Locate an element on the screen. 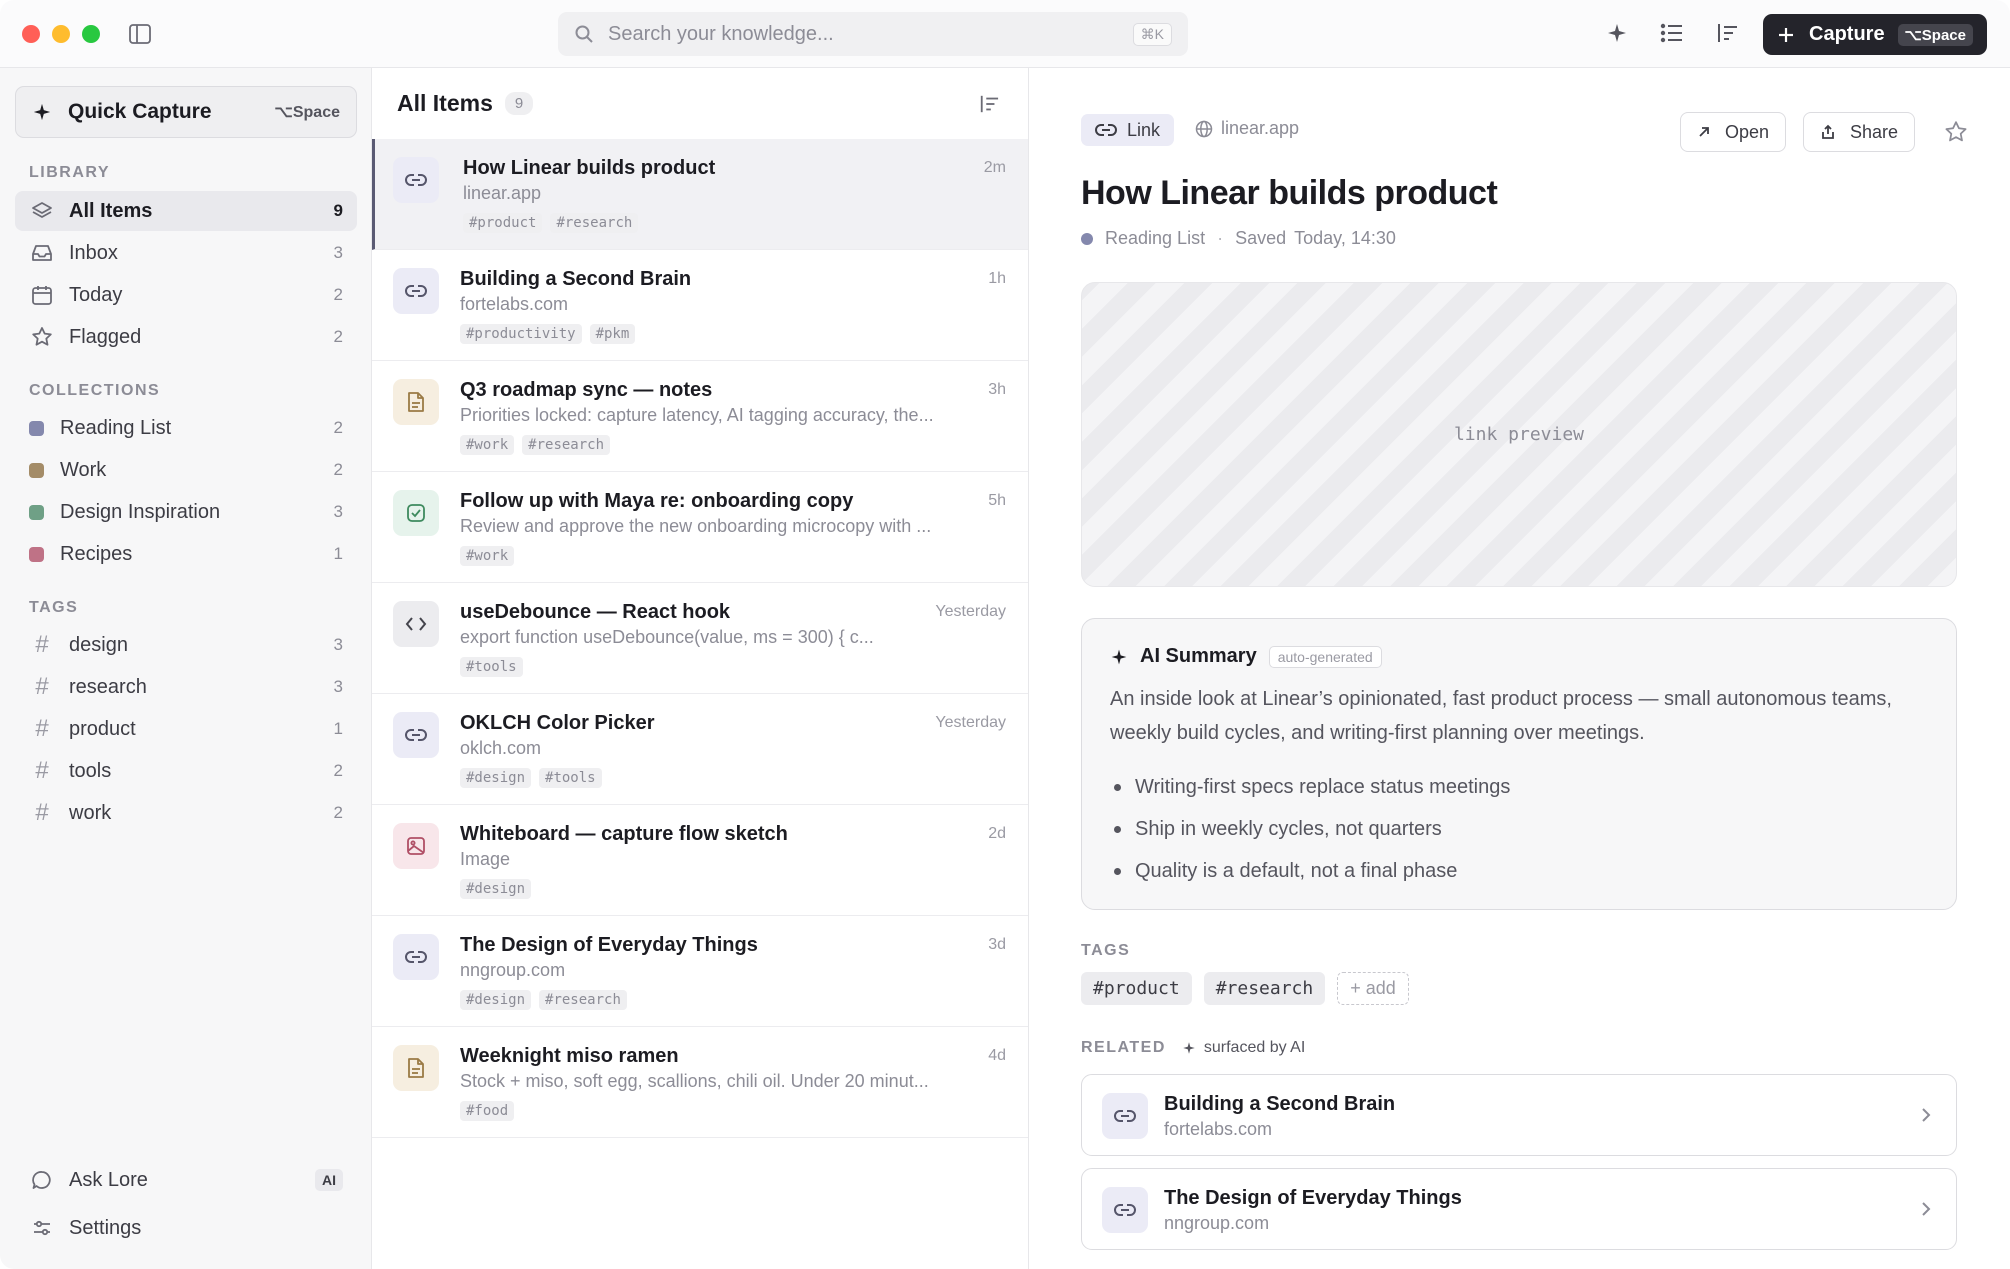  list-item-time: 1h is located at coordinates (997, 278).